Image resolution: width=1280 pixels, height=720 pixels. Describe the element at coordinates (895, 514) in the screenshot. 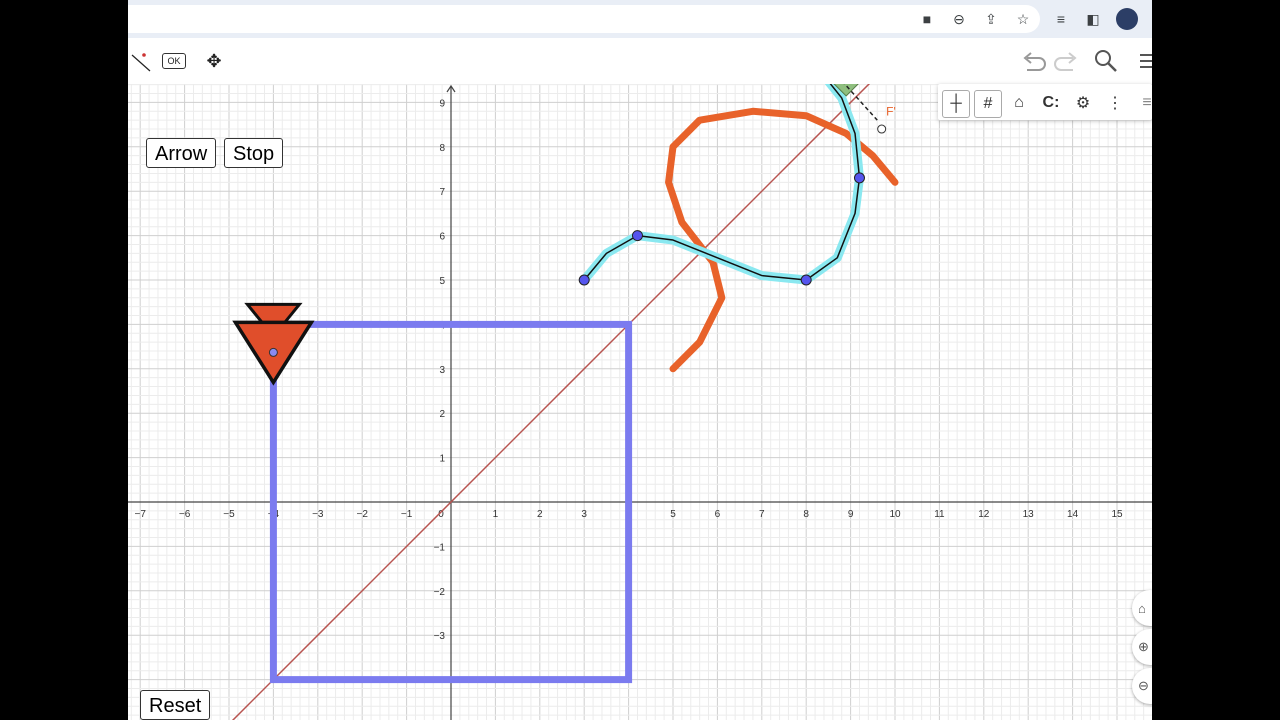

I see `x-tick-label: 10` at that location.